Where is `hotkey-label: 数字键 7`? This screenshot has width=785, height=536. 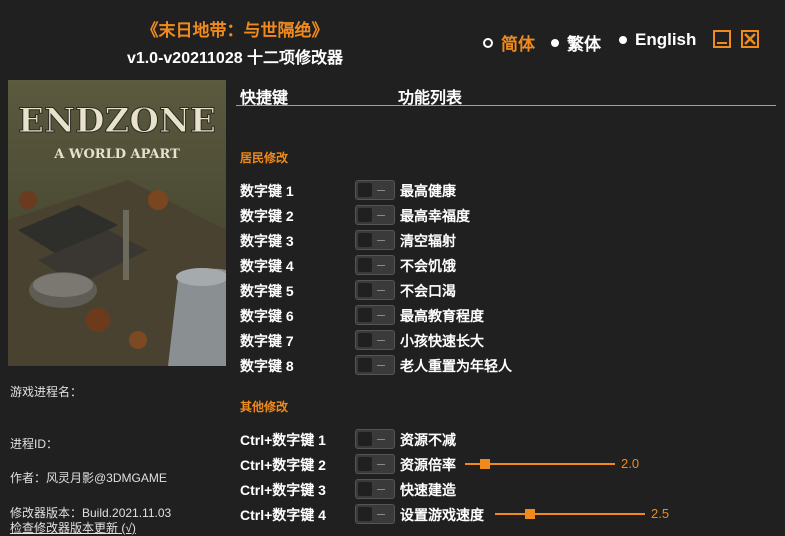
hotkey-label: 数字键 7 is located at coordinates (267, 341).